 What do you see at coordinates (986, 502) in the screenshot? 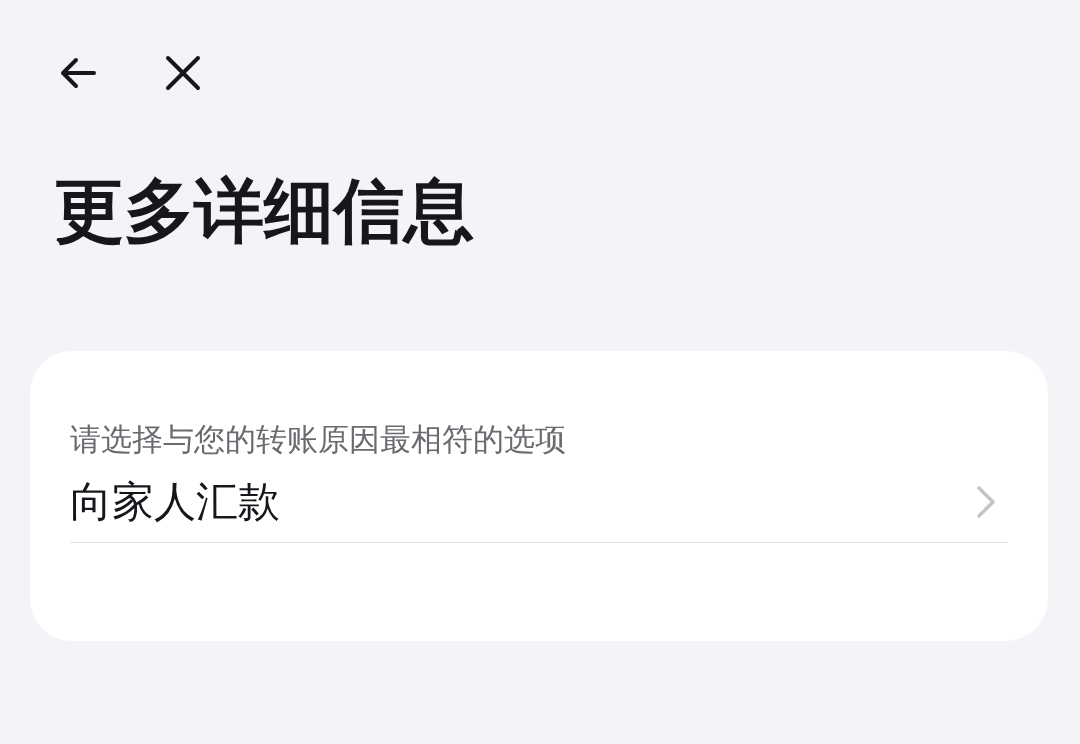
I see `chevron-right-icon` at bounding box center [986, 502].